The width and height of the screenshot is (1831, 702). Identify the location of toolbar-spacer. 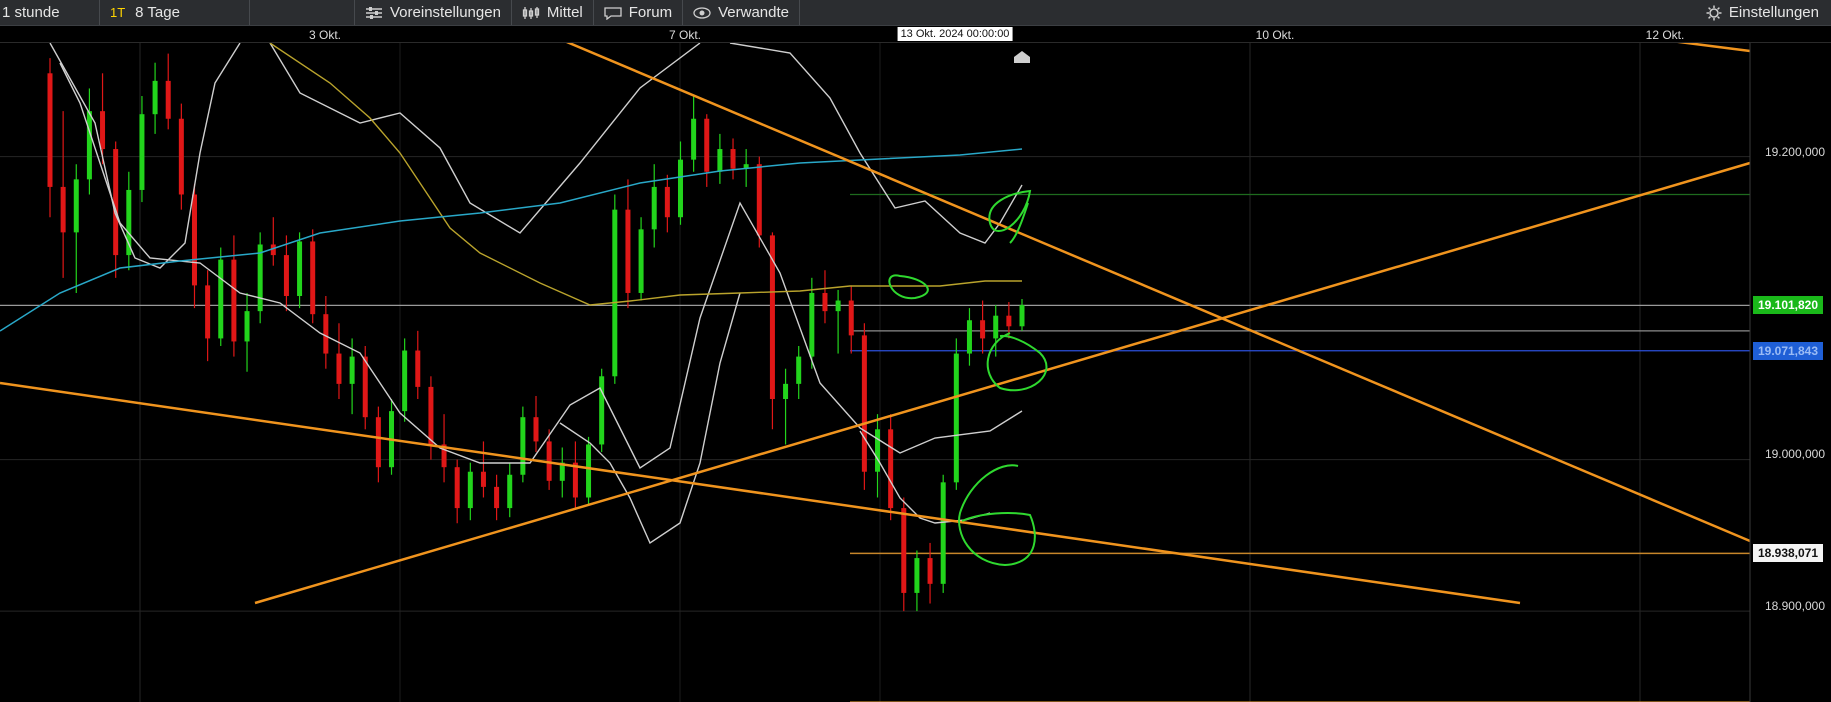
(302, 12).